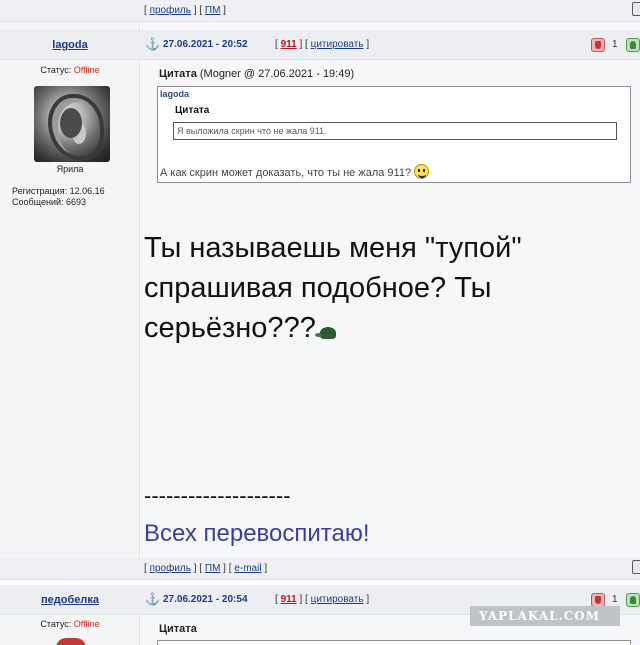  Describe the element at coordinates (72, 124) in the screenshot. I see `avatar` at that location.